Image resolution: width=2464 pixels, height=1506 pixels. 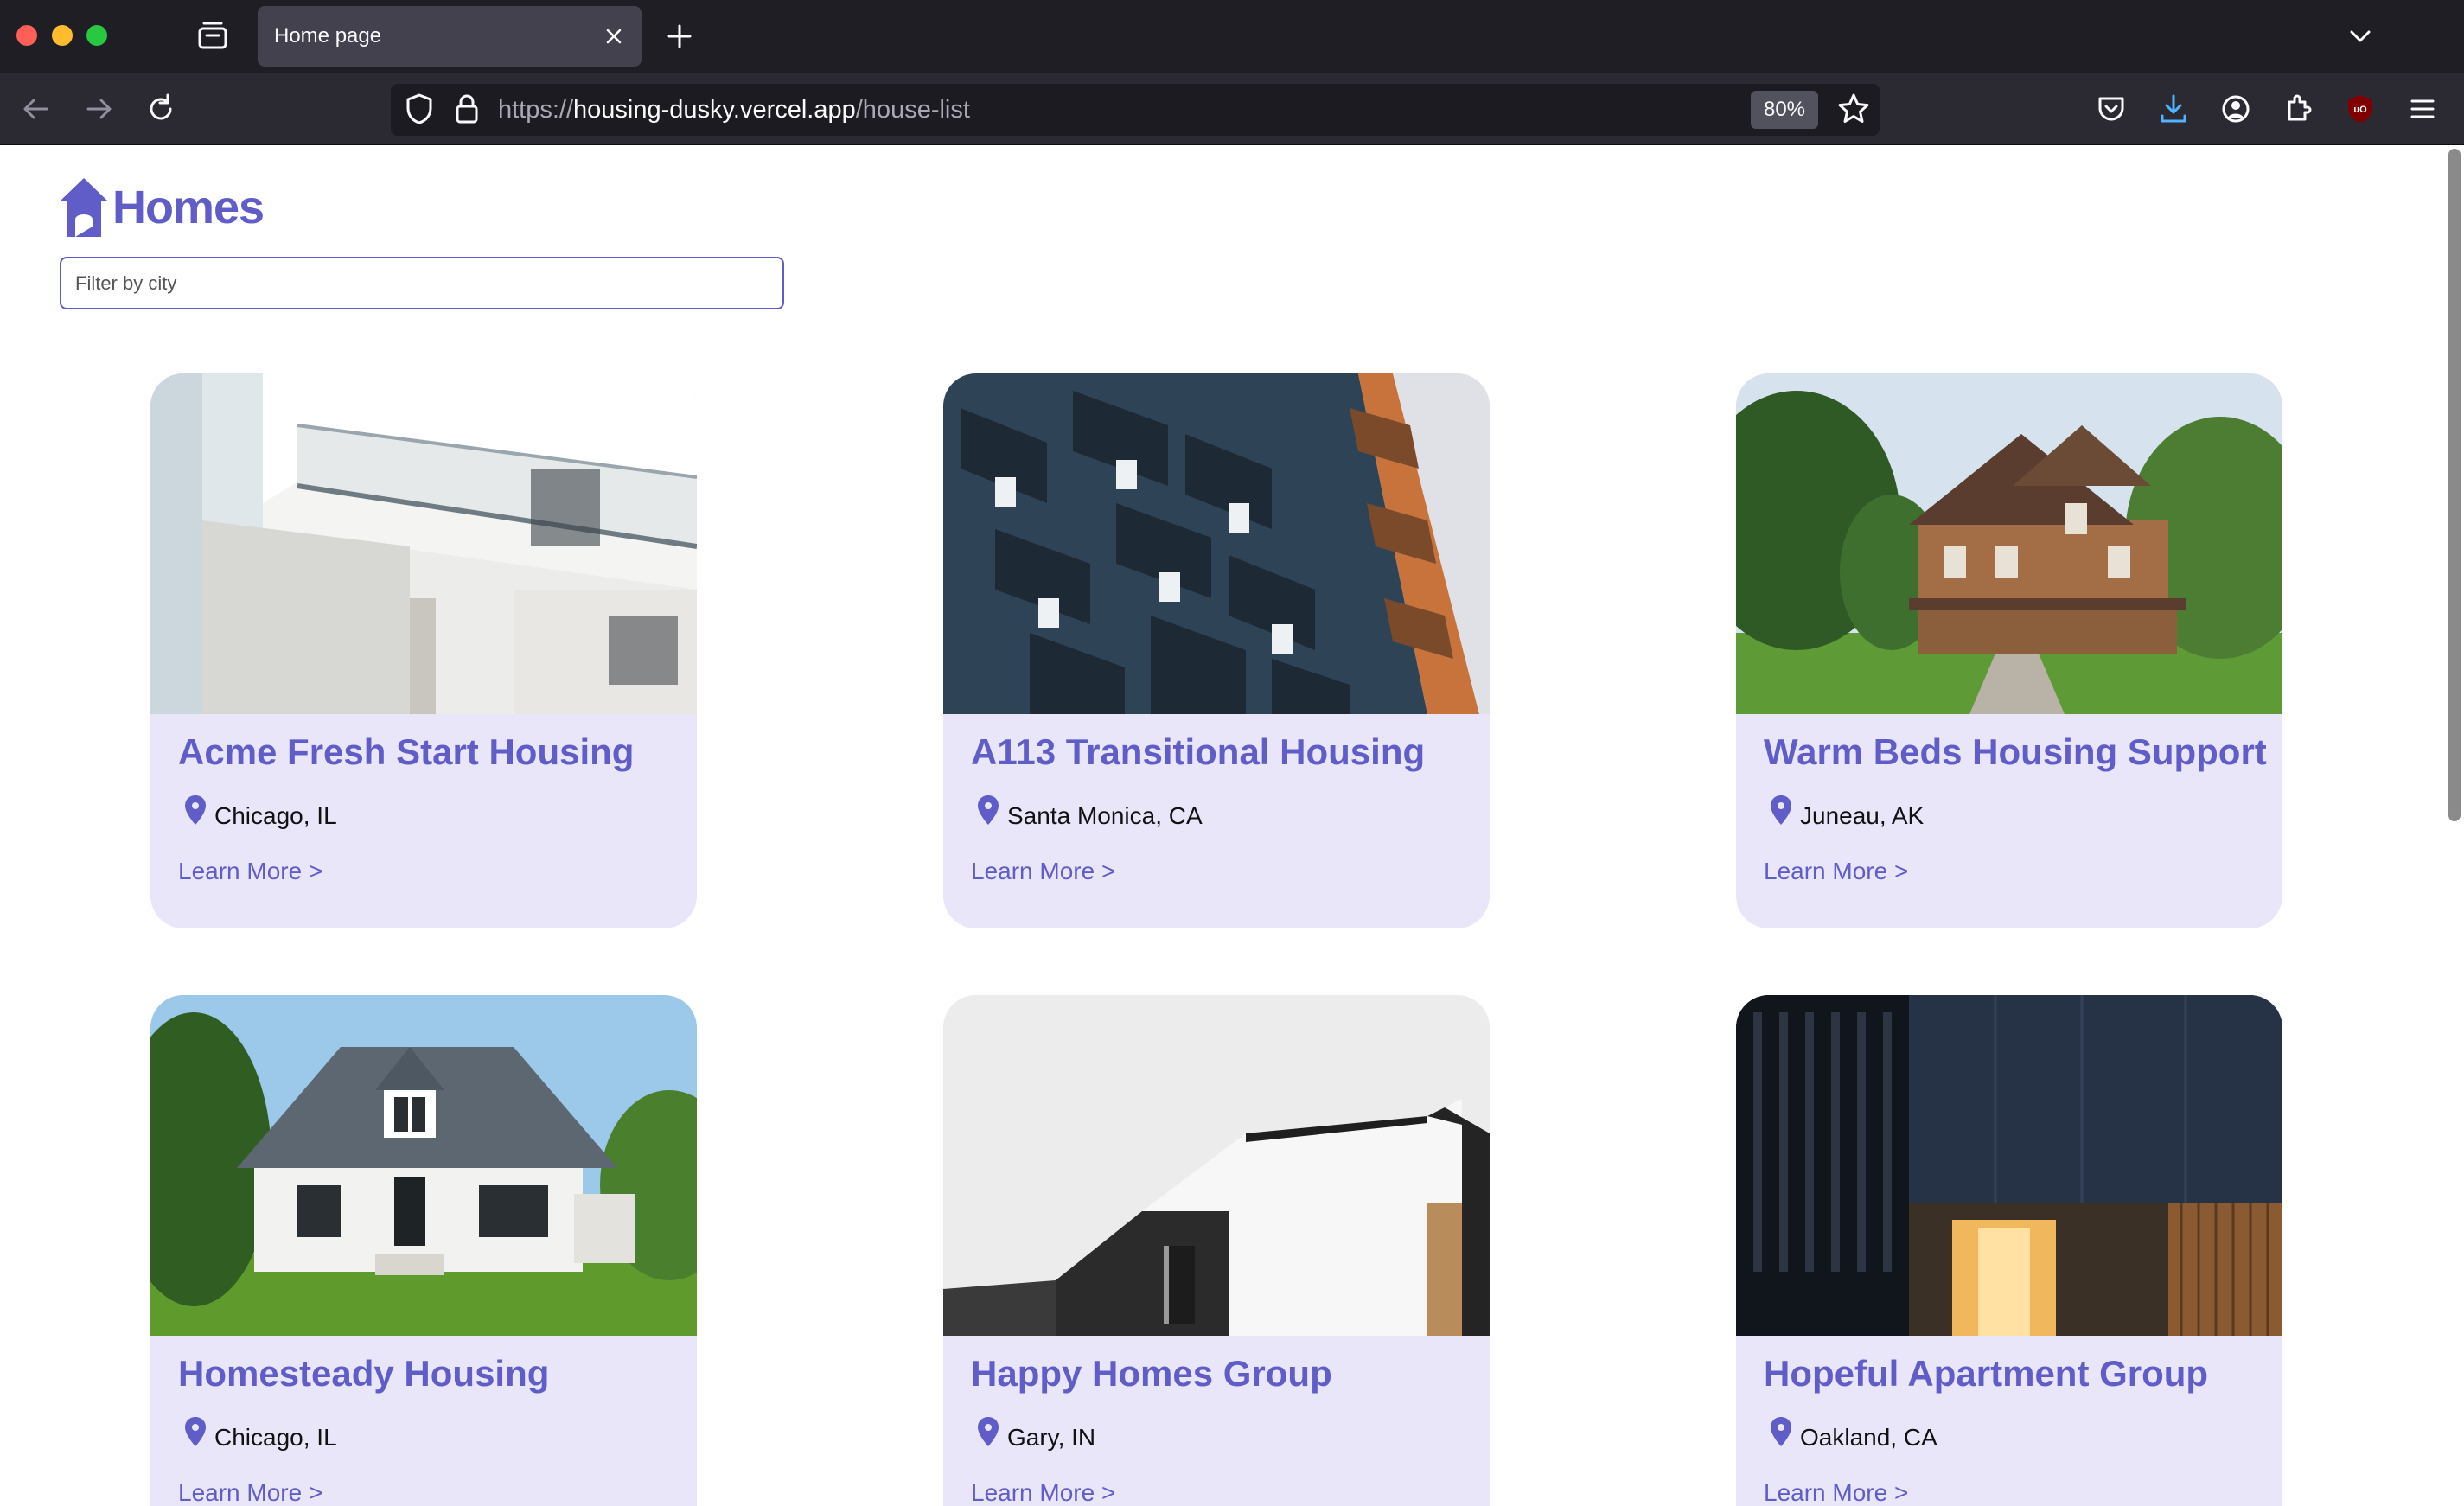 I want to click on site-logo: Homes, so click(x=162, y=207).